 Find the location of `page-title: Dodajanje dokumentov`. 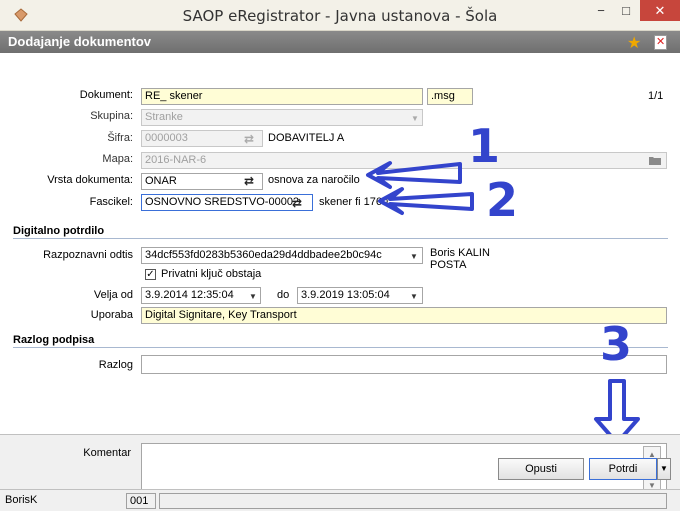

page-title: Dodajanje dokumentov is located at coordinates (80, 41).